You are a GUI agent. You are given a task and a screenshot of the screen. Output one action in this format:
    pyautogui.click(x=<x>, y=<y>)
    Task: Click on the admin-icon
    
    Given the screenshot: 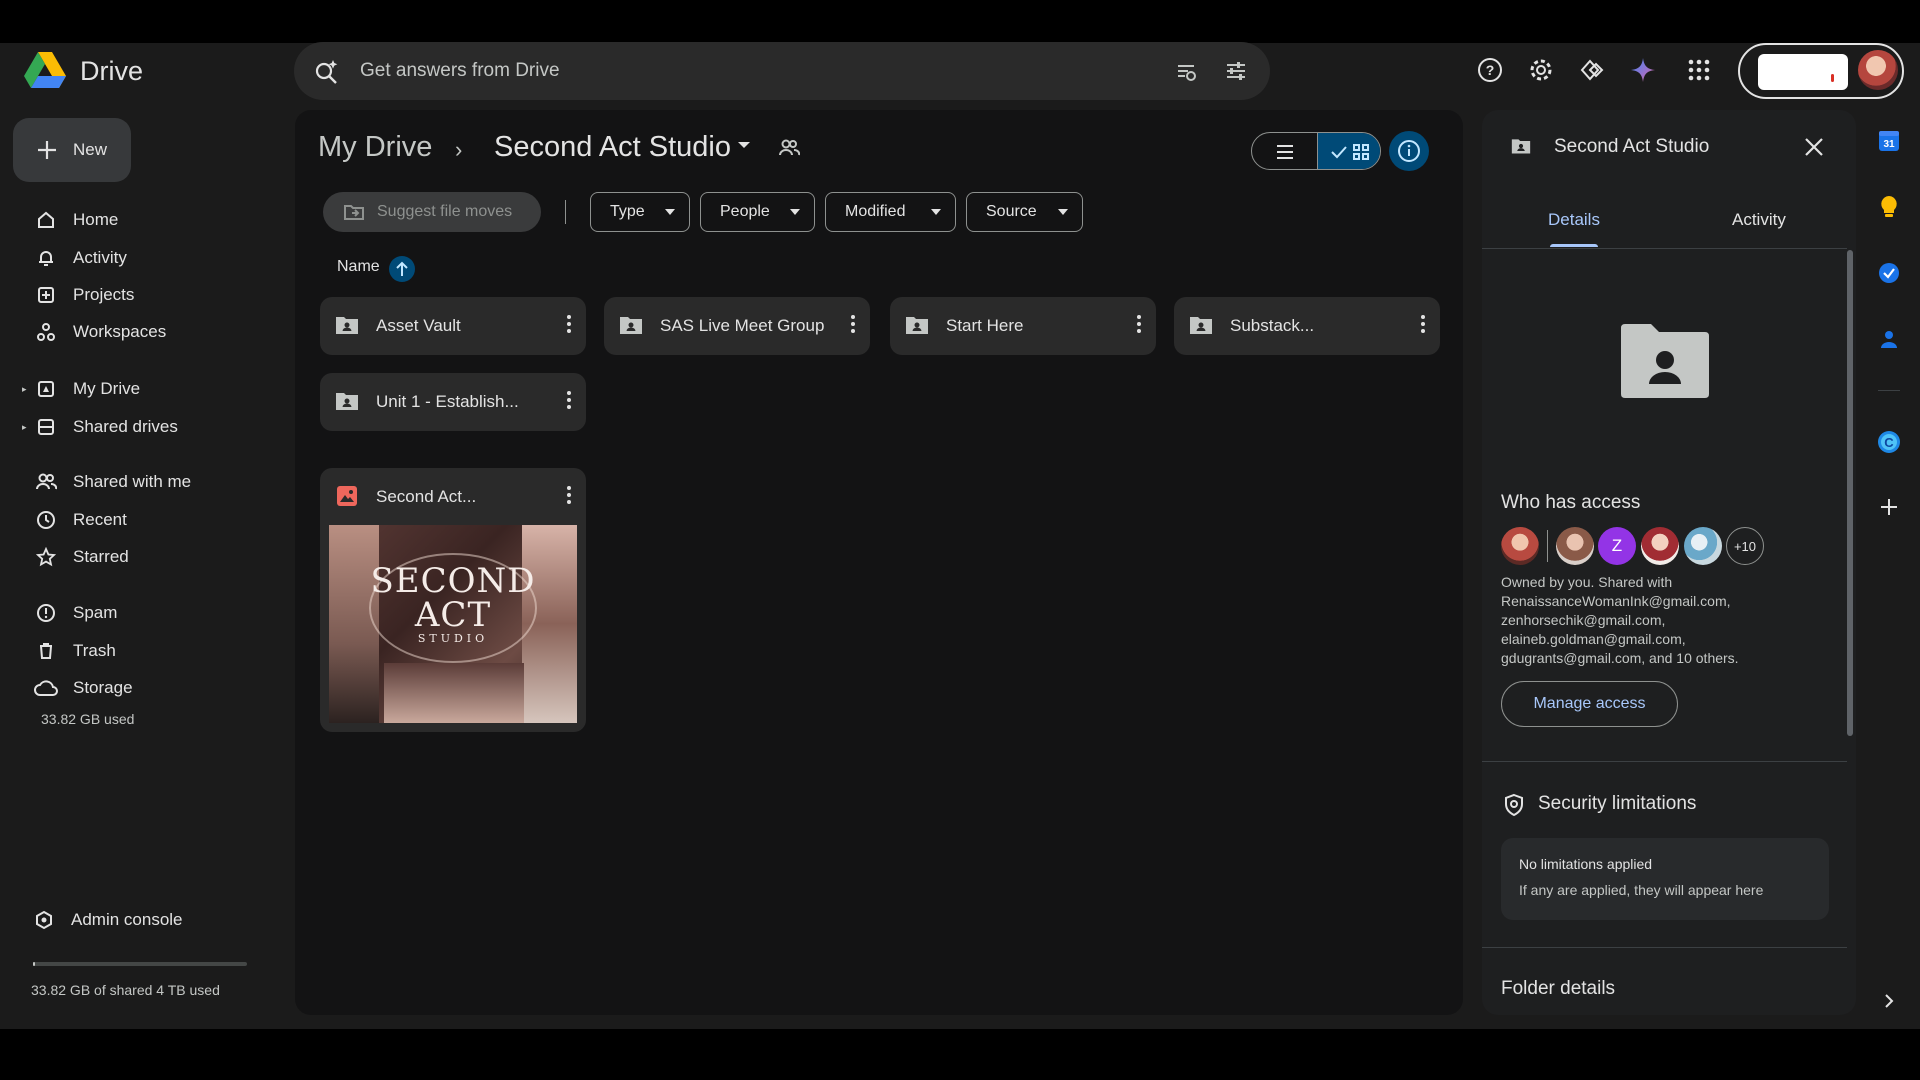 What is the action you would take?
    pyautogui.click(x=44, y=920)
    